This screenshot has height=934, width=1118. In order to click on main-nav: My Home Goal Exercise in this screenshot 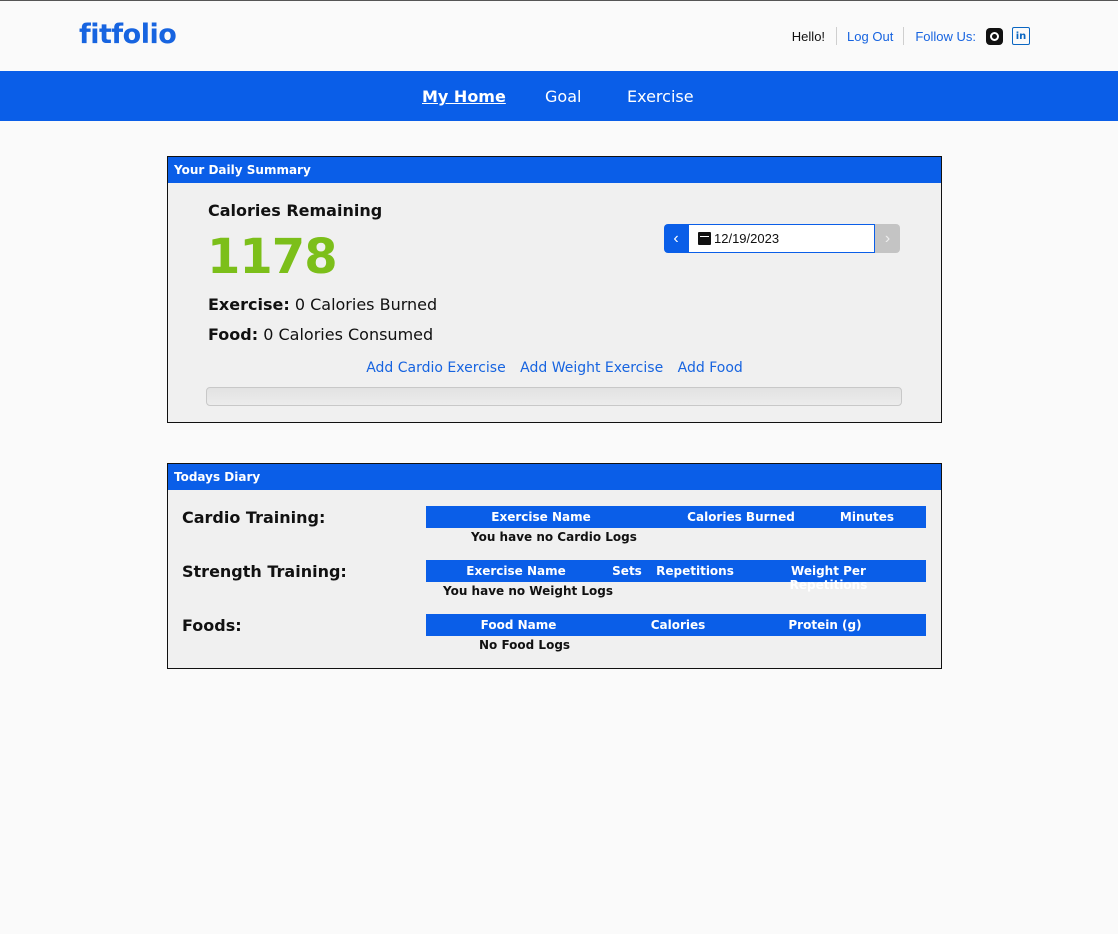, I will do `click(559, 96)`.